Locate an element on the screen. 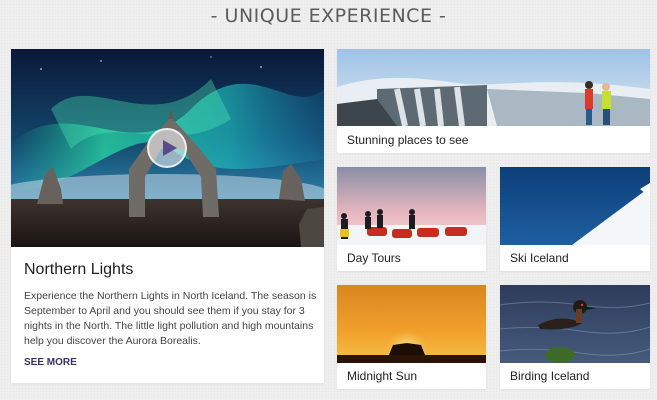  card-label: Birding Iceland is located at coordinates (550, 376).